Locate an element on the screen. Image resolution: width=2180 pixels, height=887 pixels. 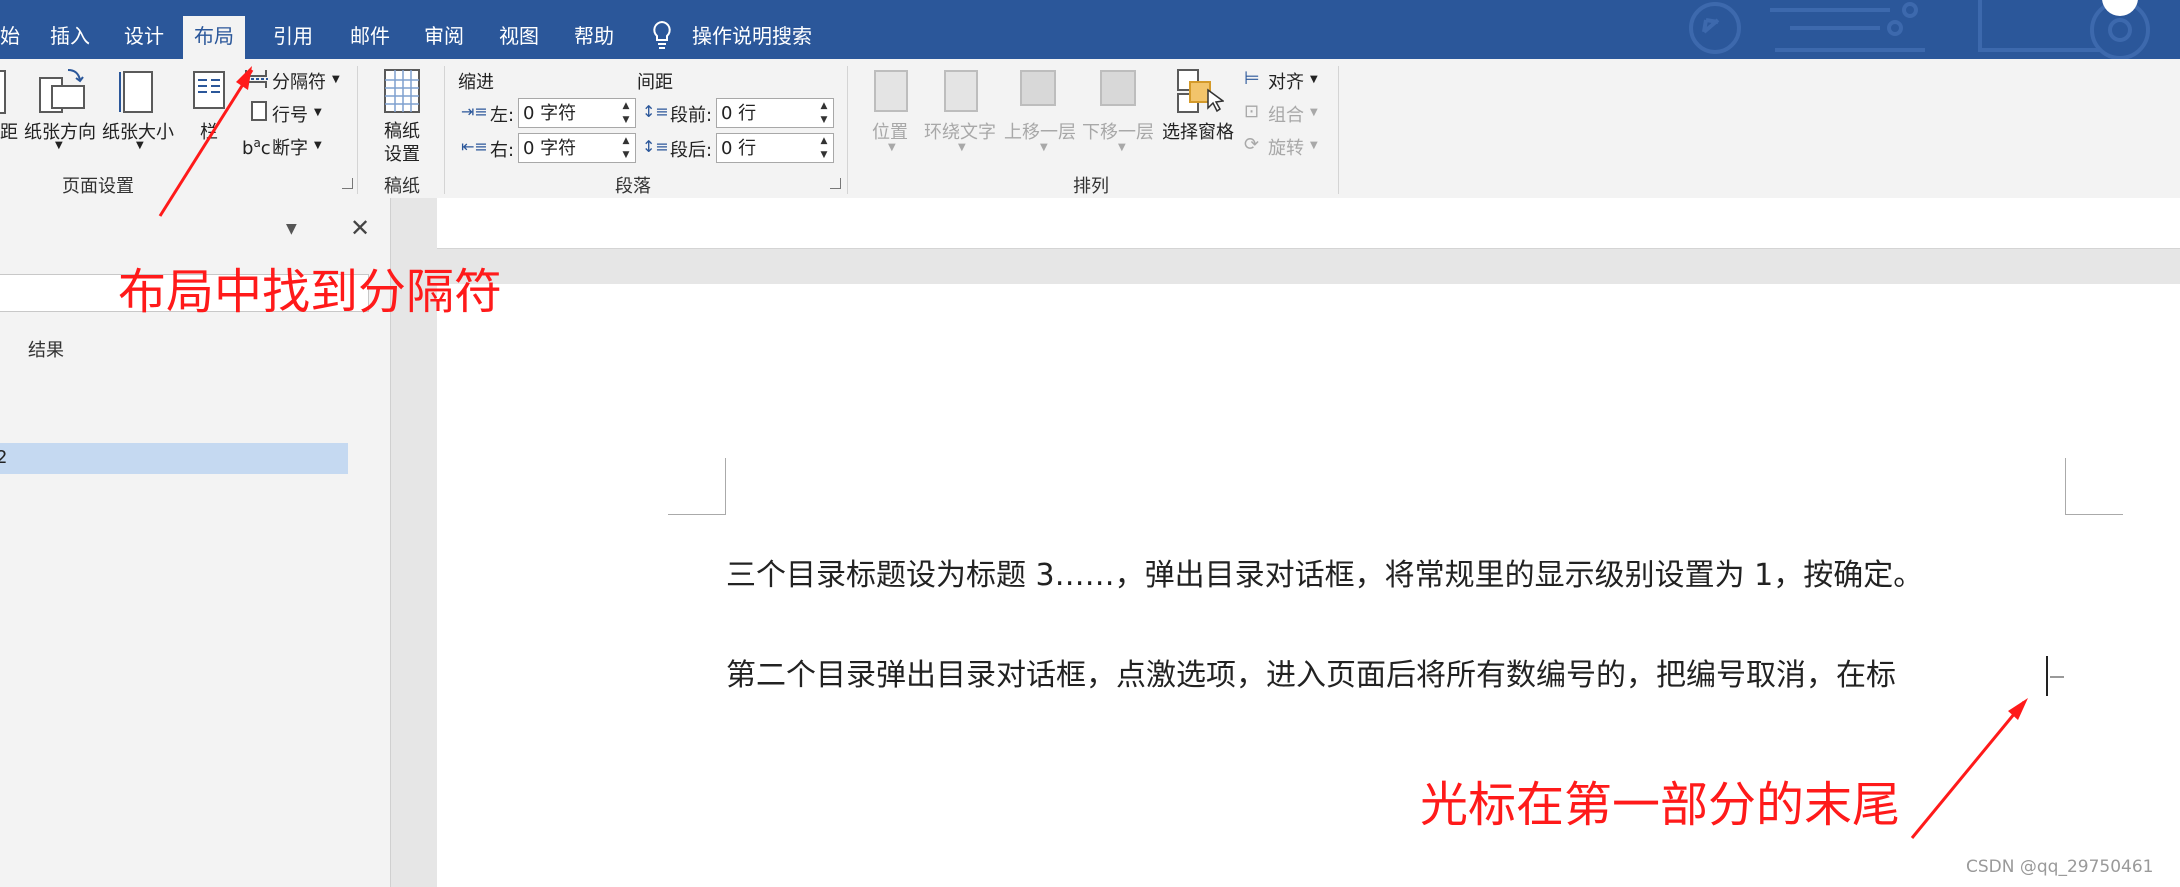
annotation-cursor-note: 光标在第一部分的末尾 is located at coordinates (1660, 805).